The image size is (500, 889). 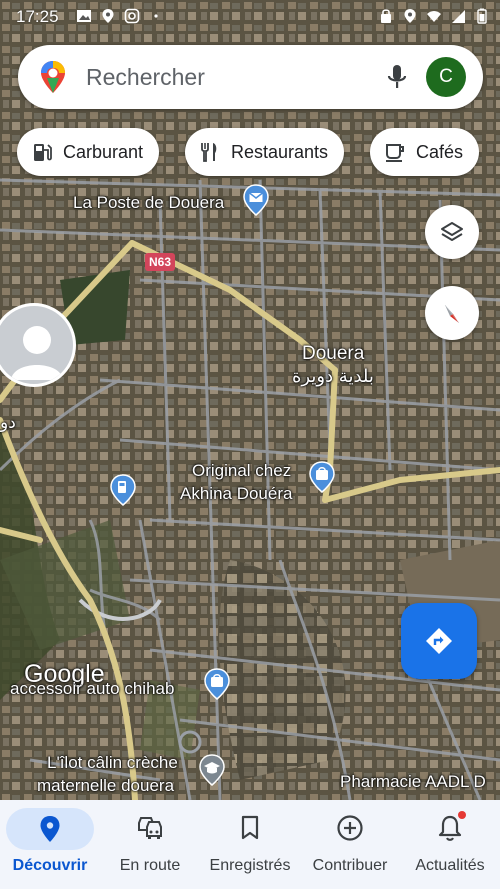 What do you see at coordinates (105, 786) in the screenshot?
I see `place-label-maternelle-douera: maternelle douera` at bounding box center [105, 786].